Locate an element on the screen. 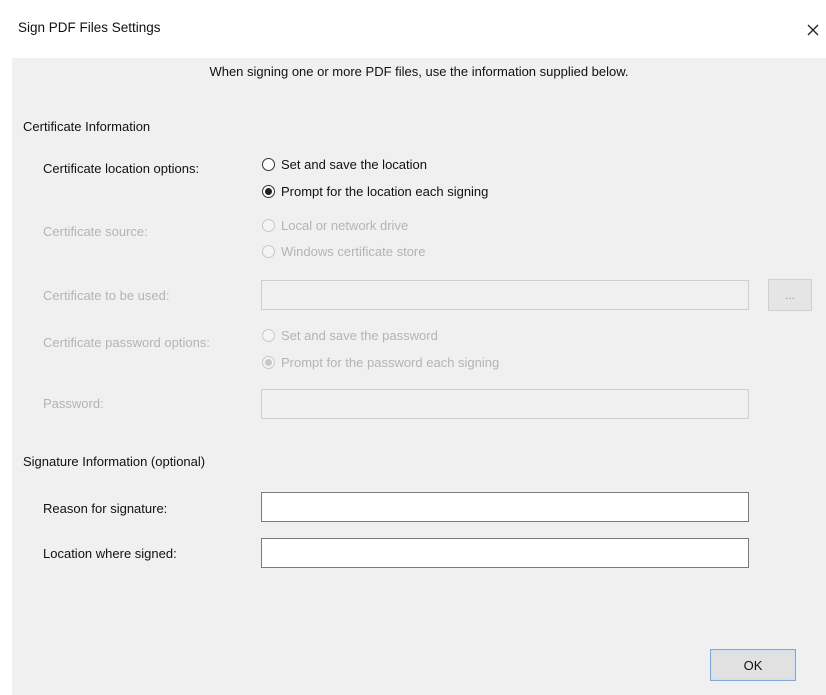 This screenshot has width=826, height=695. ok-button: OK is located at coordinates (753, 665).